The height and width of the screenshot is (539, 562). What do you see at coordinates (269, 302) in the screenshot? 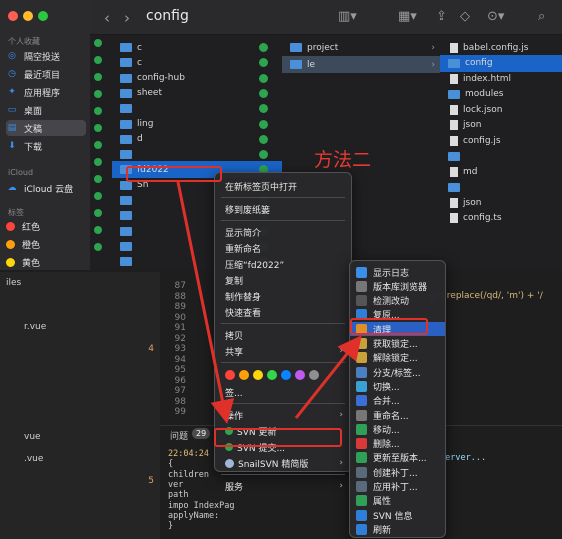
I see `annotation-arrows` at bounding box center [269, 302].